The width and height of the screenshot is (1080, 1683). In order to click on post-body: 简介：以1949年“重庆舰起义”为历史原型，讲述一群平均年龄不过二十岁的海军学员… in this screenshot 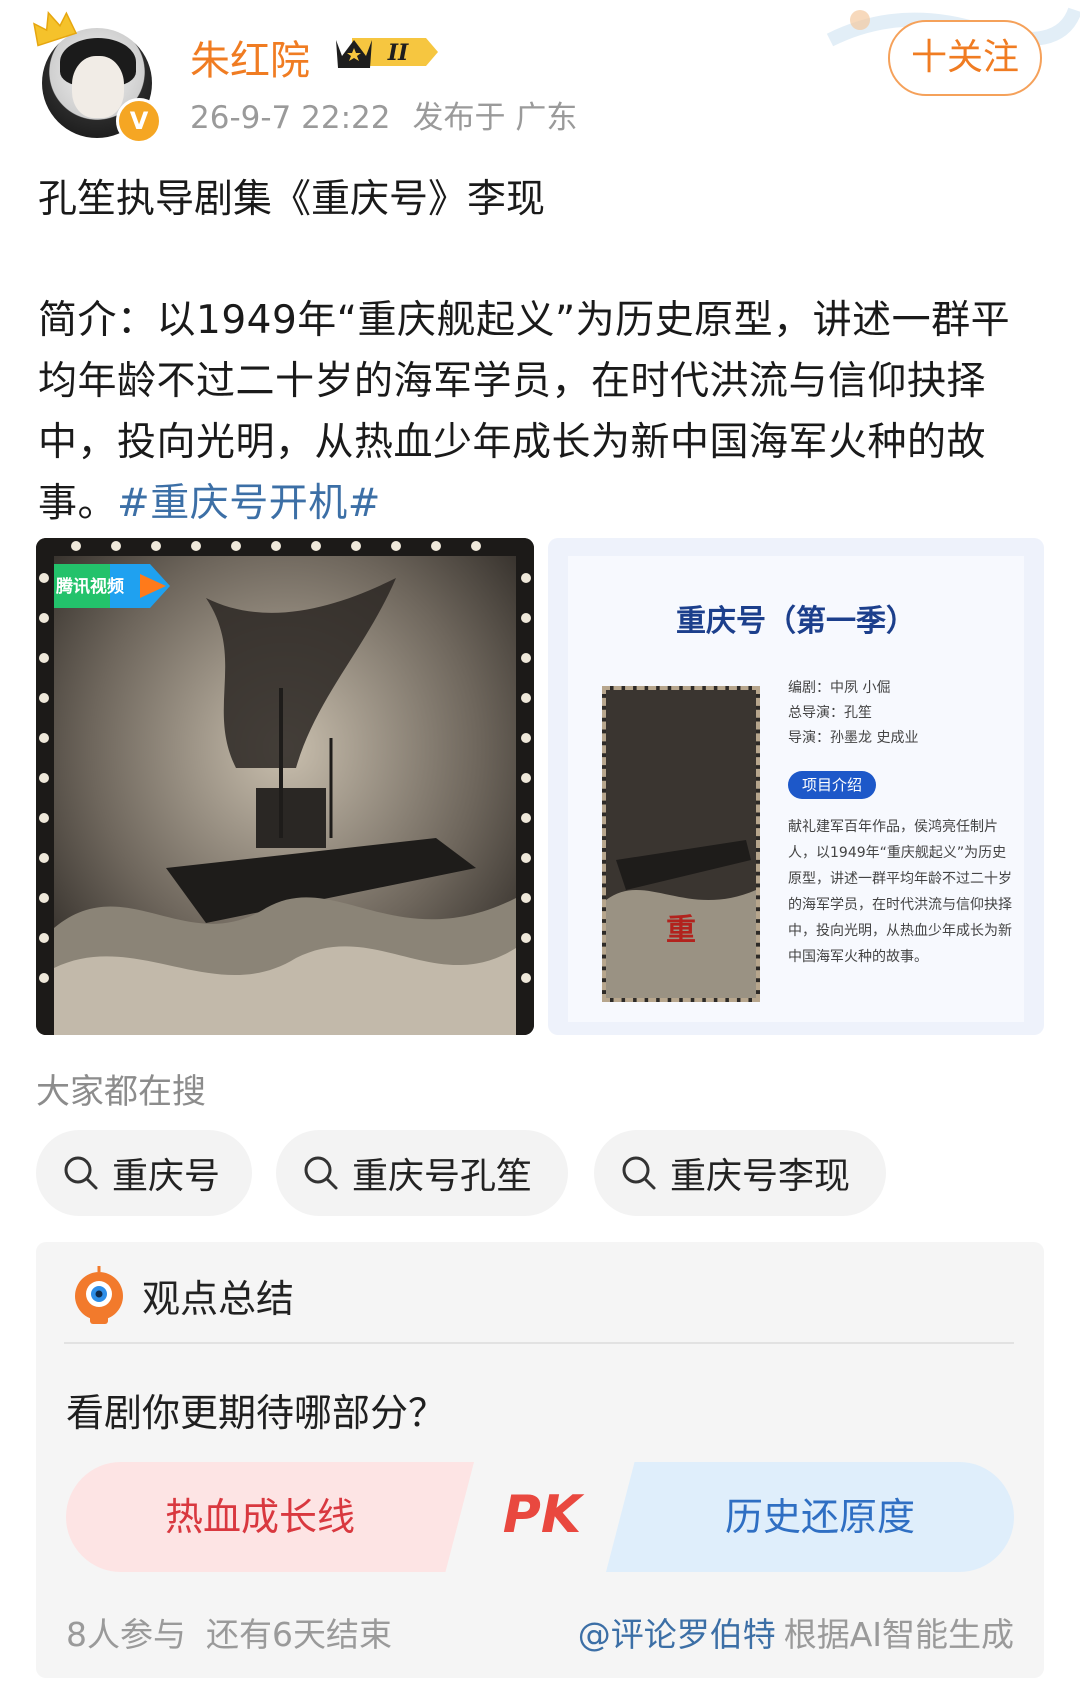, I will do `click(543, 412)`.